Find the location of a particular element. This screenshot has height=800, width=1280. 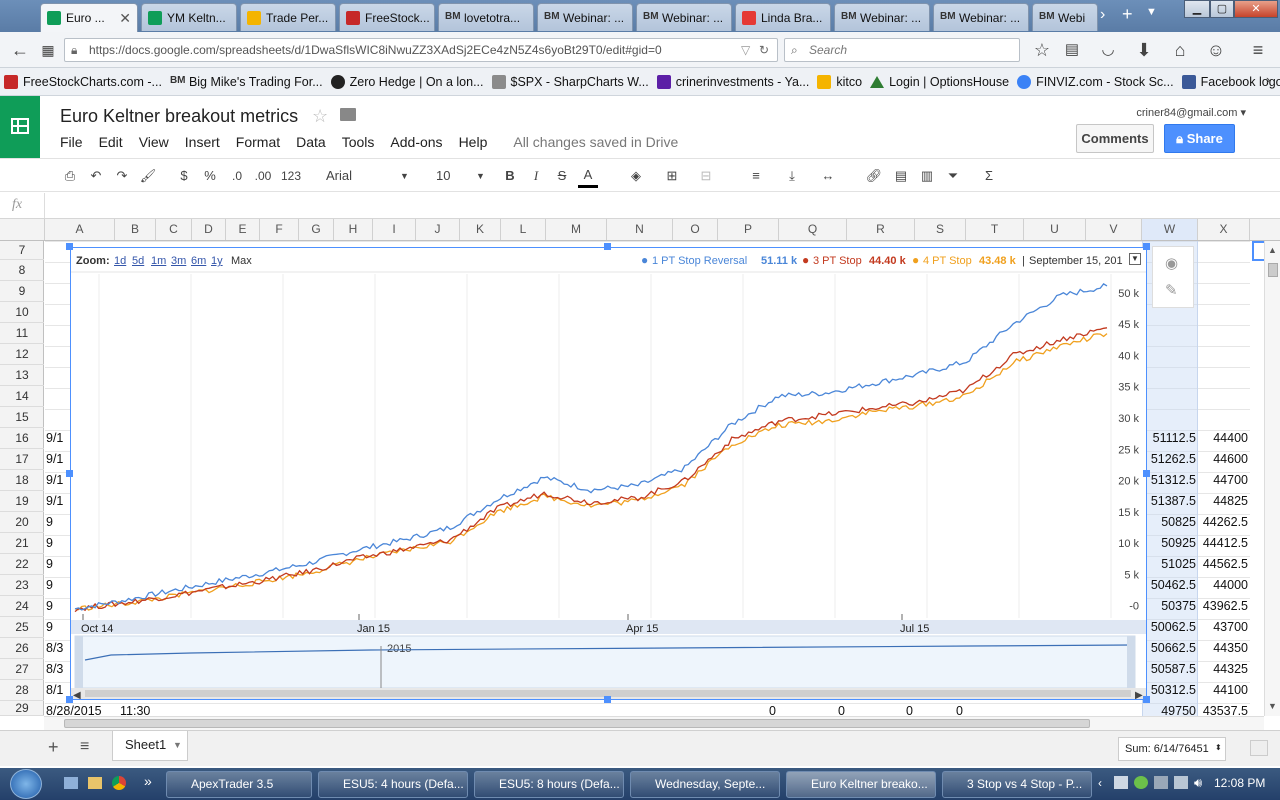

vertical-scrollbar: ▲ ▼ is located at coordinates (1272, 478).